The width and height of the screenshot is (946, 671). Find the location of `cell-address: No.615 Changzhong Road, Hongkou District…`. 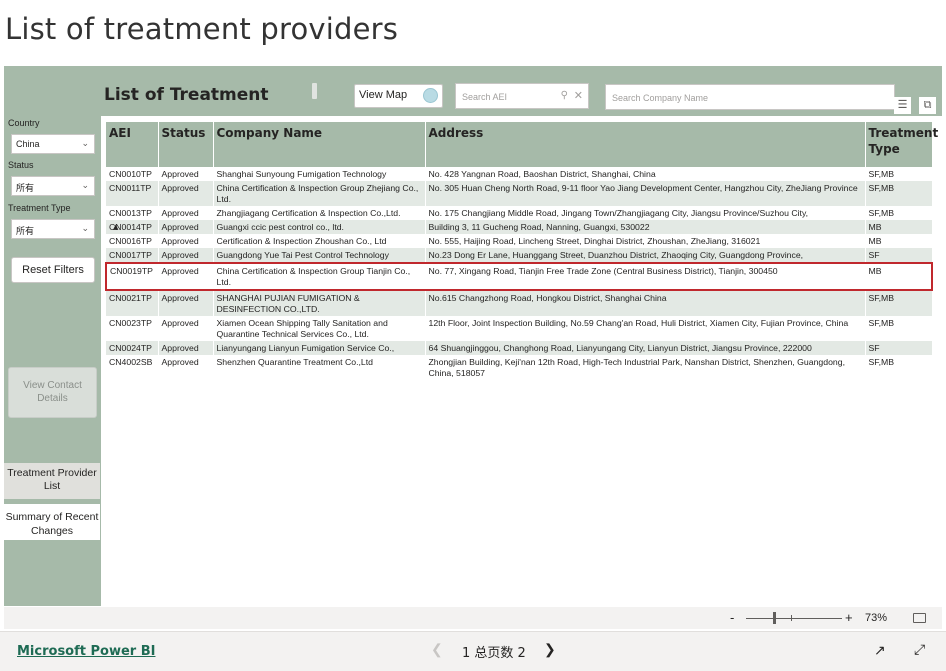

cell-address: No.615 Changzhong Road, Hongkou District… is located at coordinates (645, 303).